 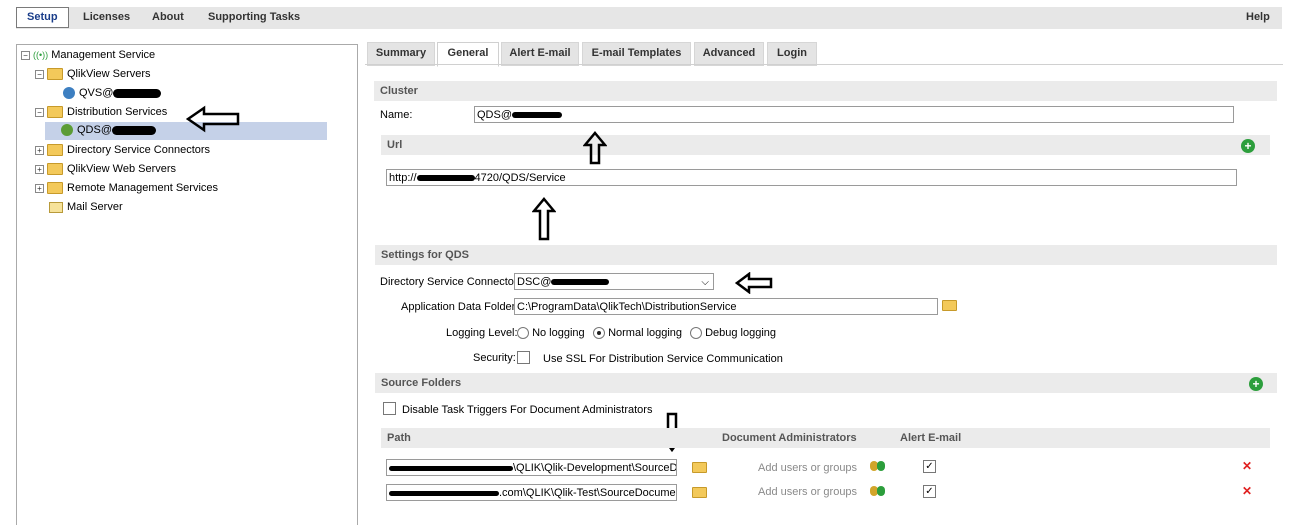 What do you see at coordinates (482, 333) in the screenshot?
I see `logging-level-label: Logging Level:` at bounding box center [482, 333].